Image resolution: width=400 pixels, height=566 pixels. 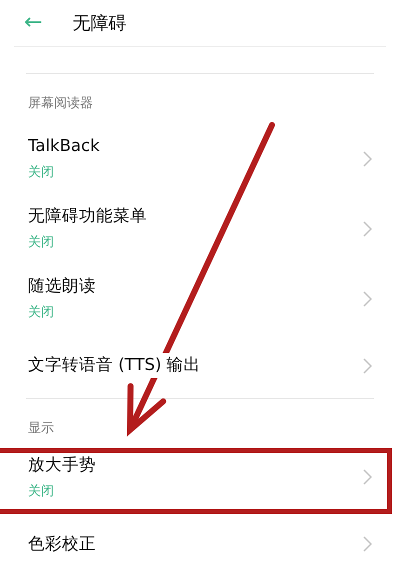 I want to click on page-title: 无障碍, so click(x=99, y=24).